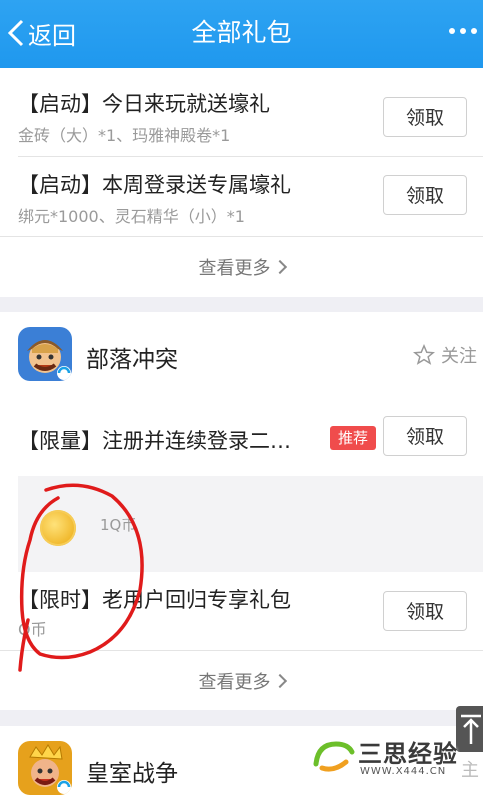  Describe the element at coordinates (459, 356) in the screenshot. I see `follow-label: 关注` at that location.